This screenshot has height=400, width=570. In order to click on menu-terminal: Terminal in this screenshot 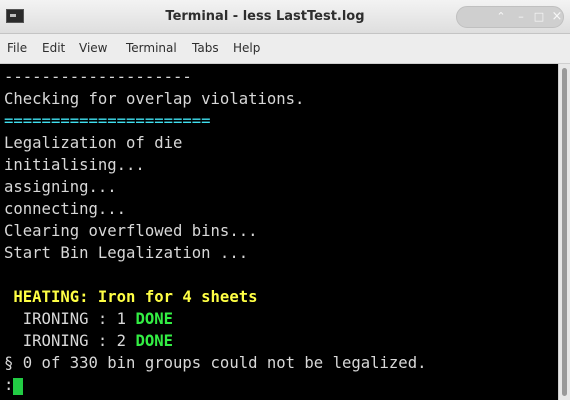, I will do `click(151, 48)`.